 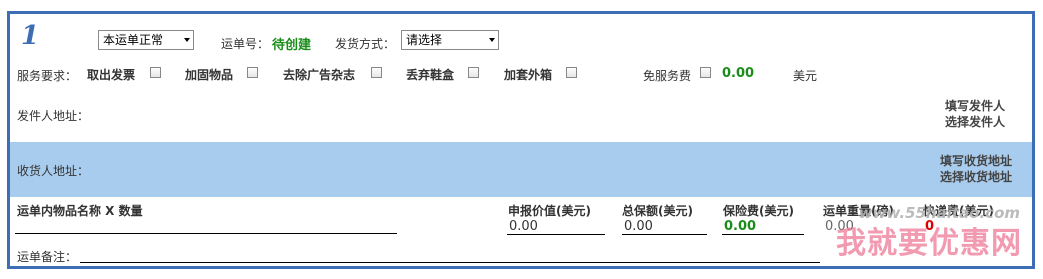 I want to click on waybill-index: 1, so click(x=30, y=36).